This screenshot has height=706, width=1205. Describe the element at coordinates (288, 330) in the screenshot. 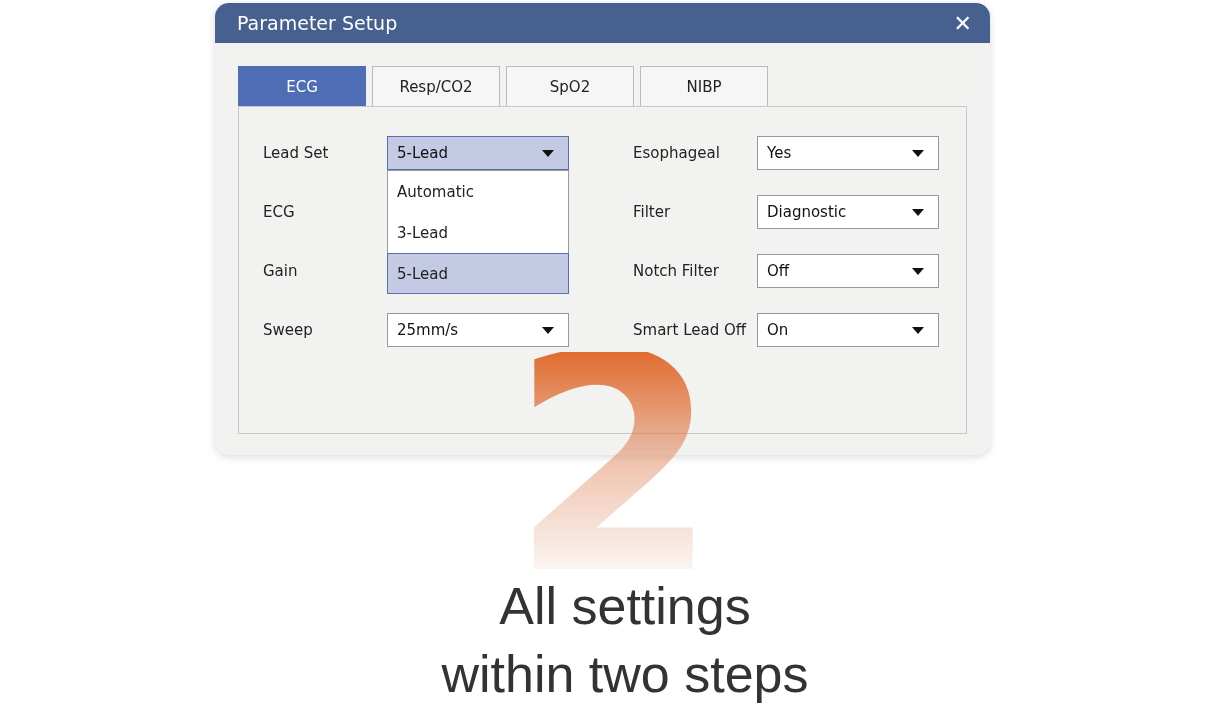

I see `field-label: Sweep` at that location.